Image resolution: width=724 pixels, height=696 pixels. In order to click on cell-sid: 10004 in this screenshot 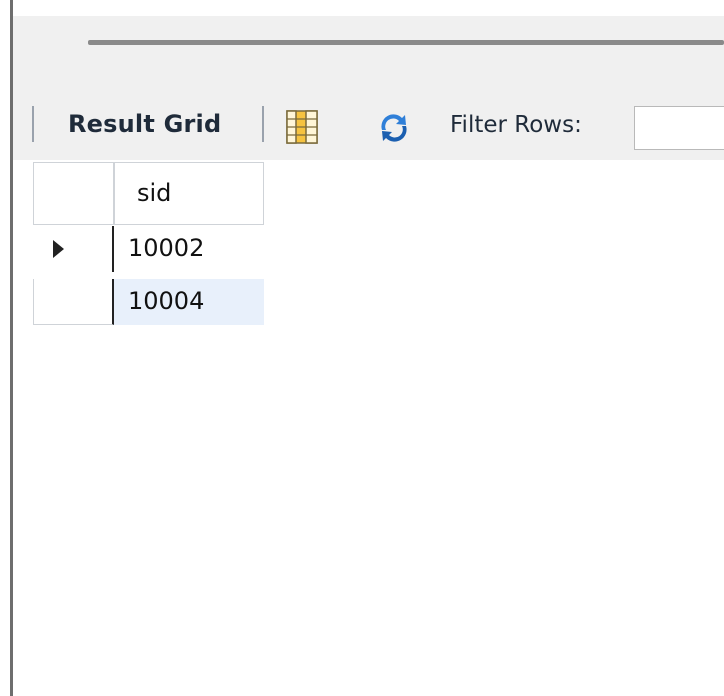, I will do `click(189, 302)`.